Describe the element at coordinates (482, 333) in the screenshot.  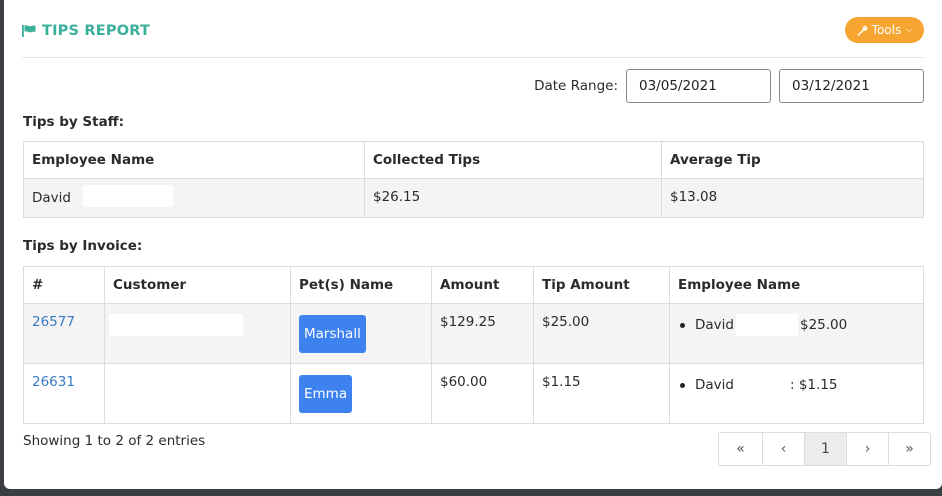
I see `amount-cell: $129.25` at that location.